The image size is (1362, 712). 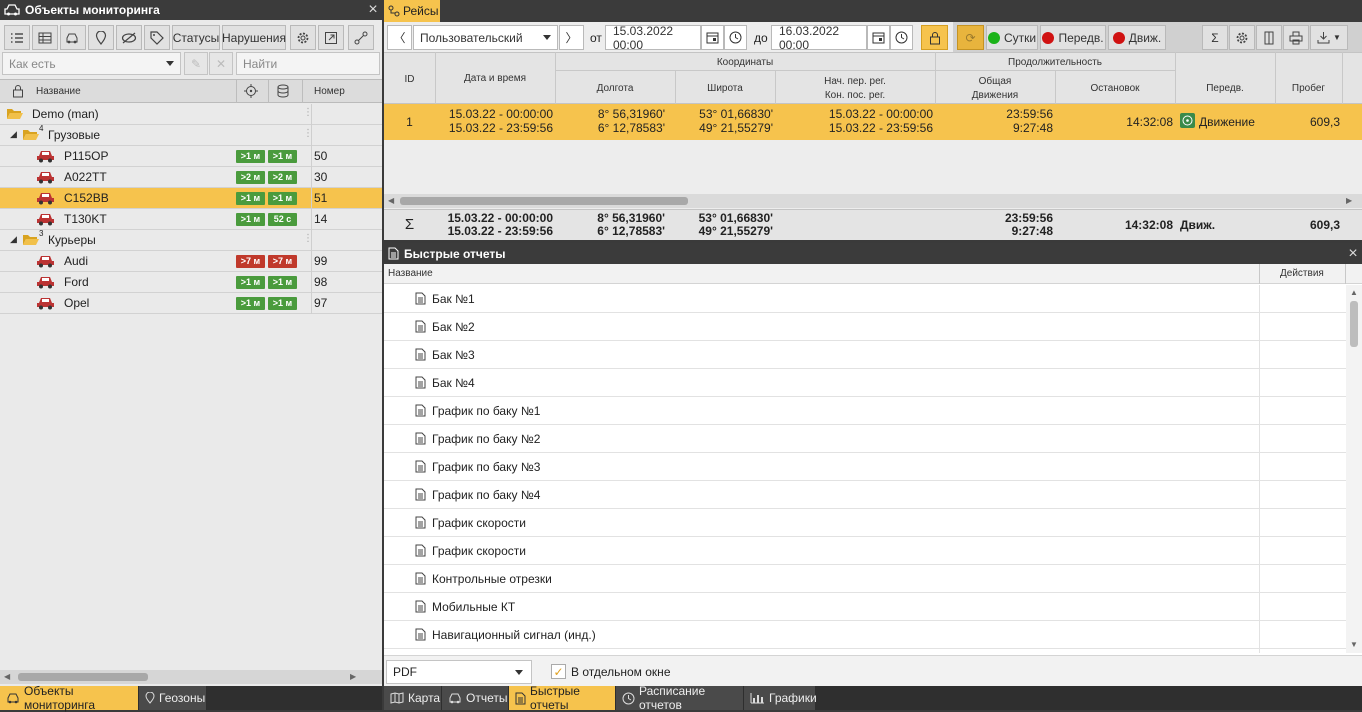 What do you see at coordinates (173, 698) in the screenshot?
I see `tab-geozones: Геозоны` at bounding box center [173, 698].